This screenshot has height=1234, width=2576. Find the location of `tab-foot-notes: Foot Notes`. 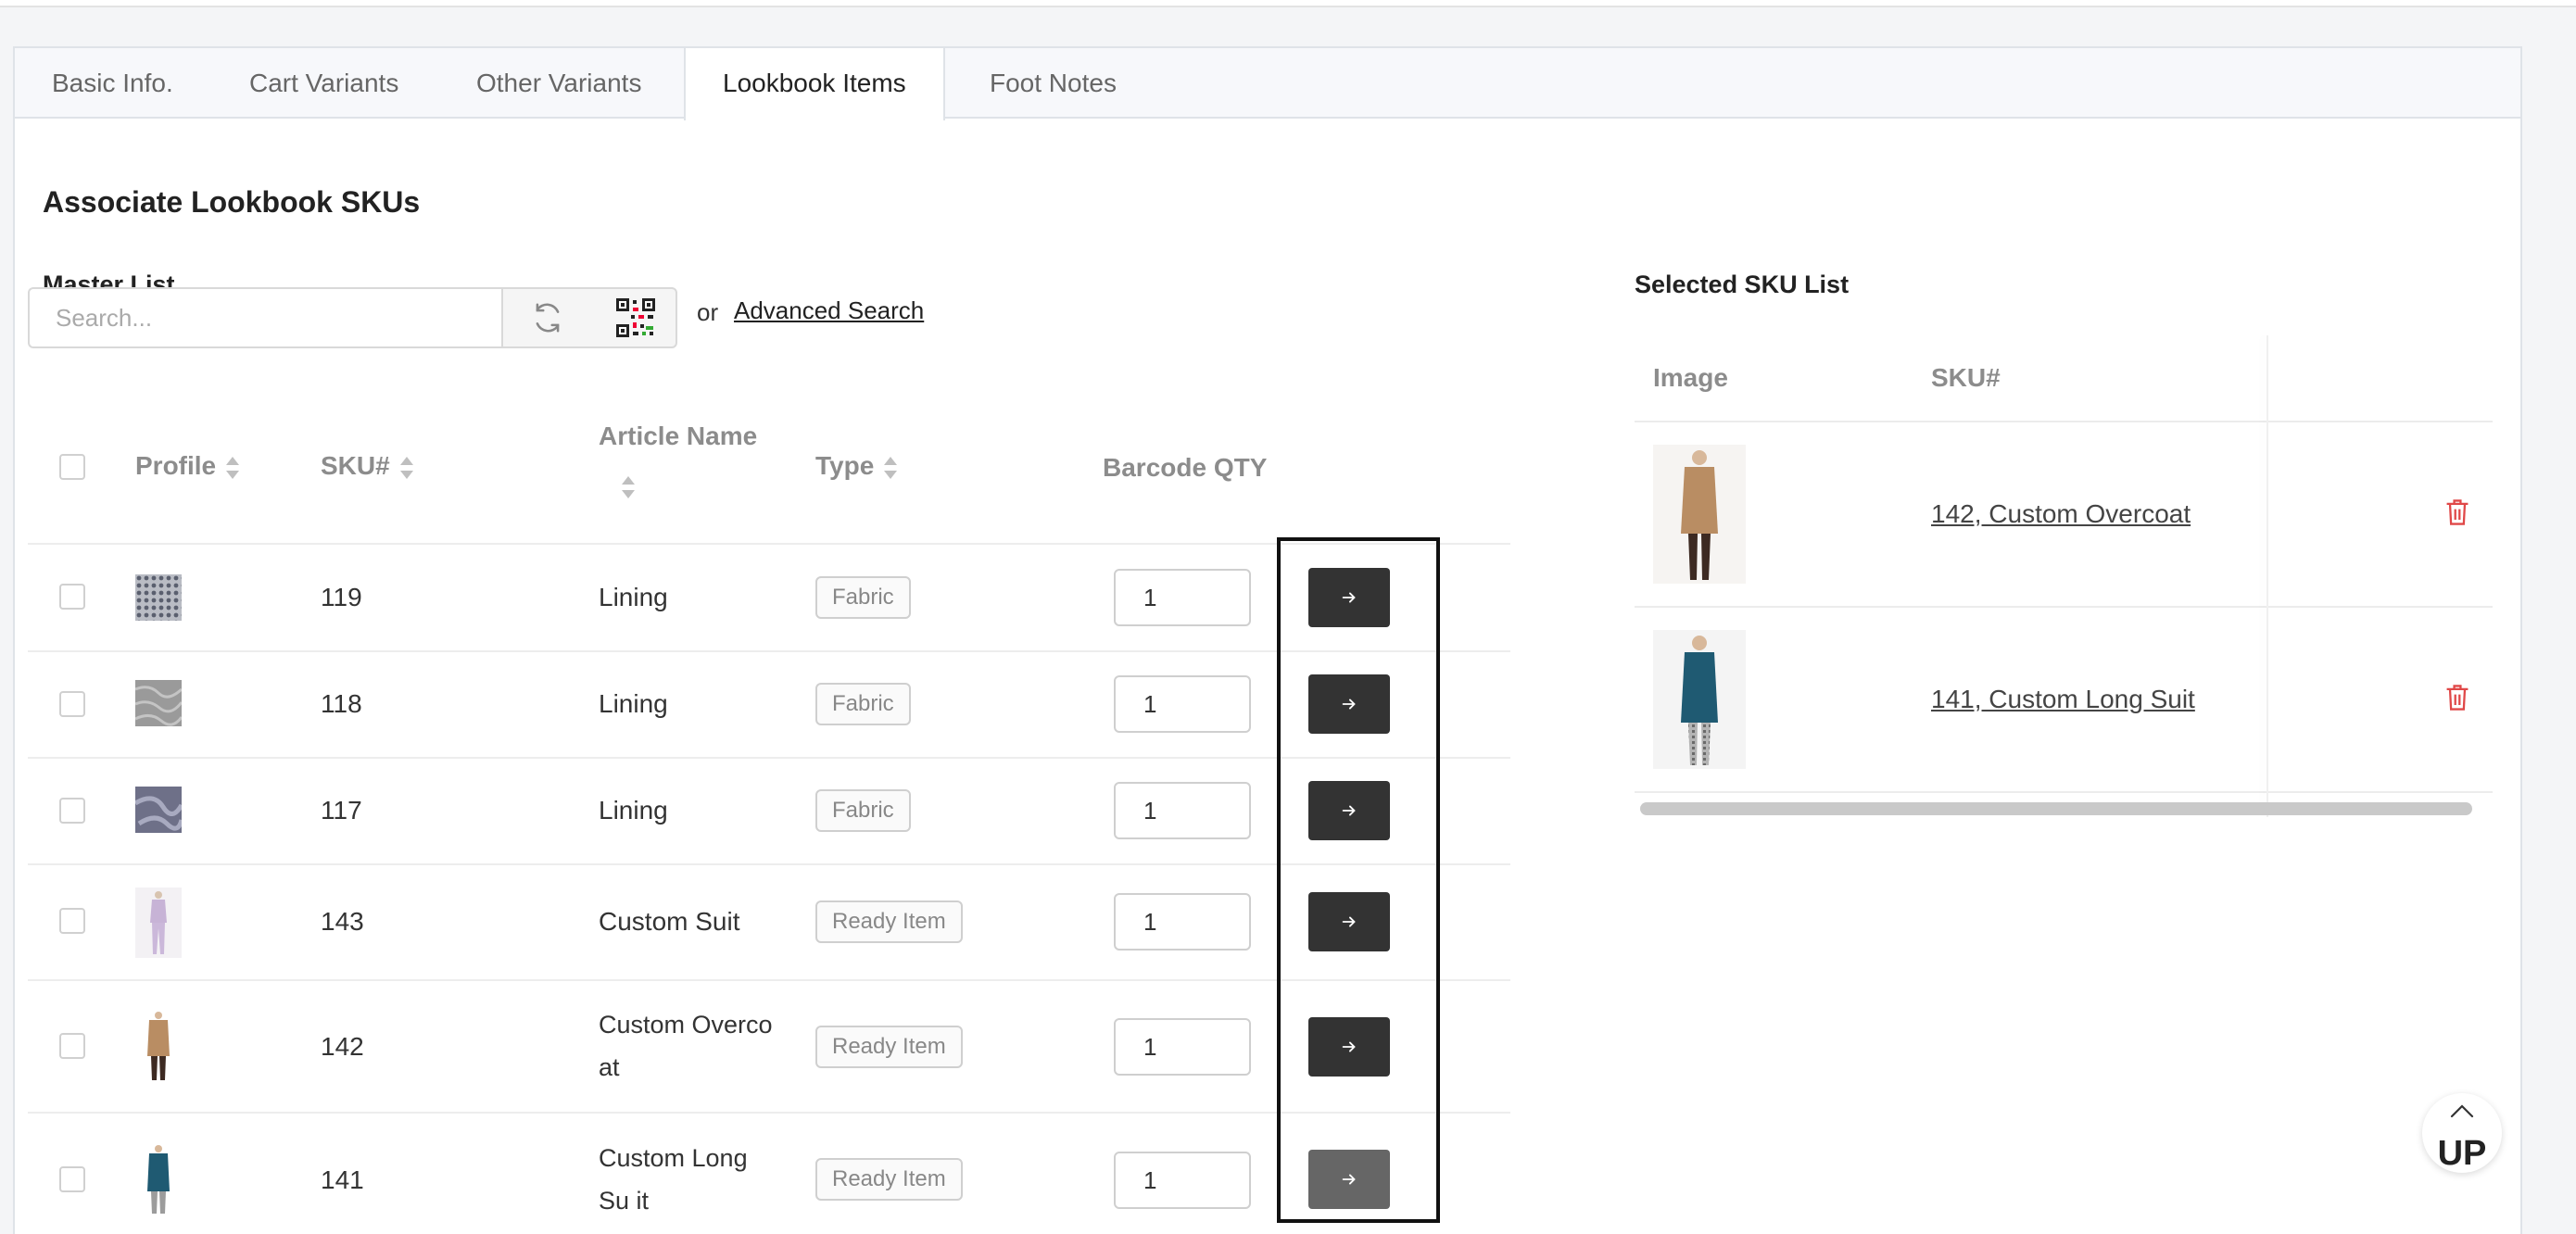

tab-foot-notes: Foot Notes is located at coordinates (1053, 84).